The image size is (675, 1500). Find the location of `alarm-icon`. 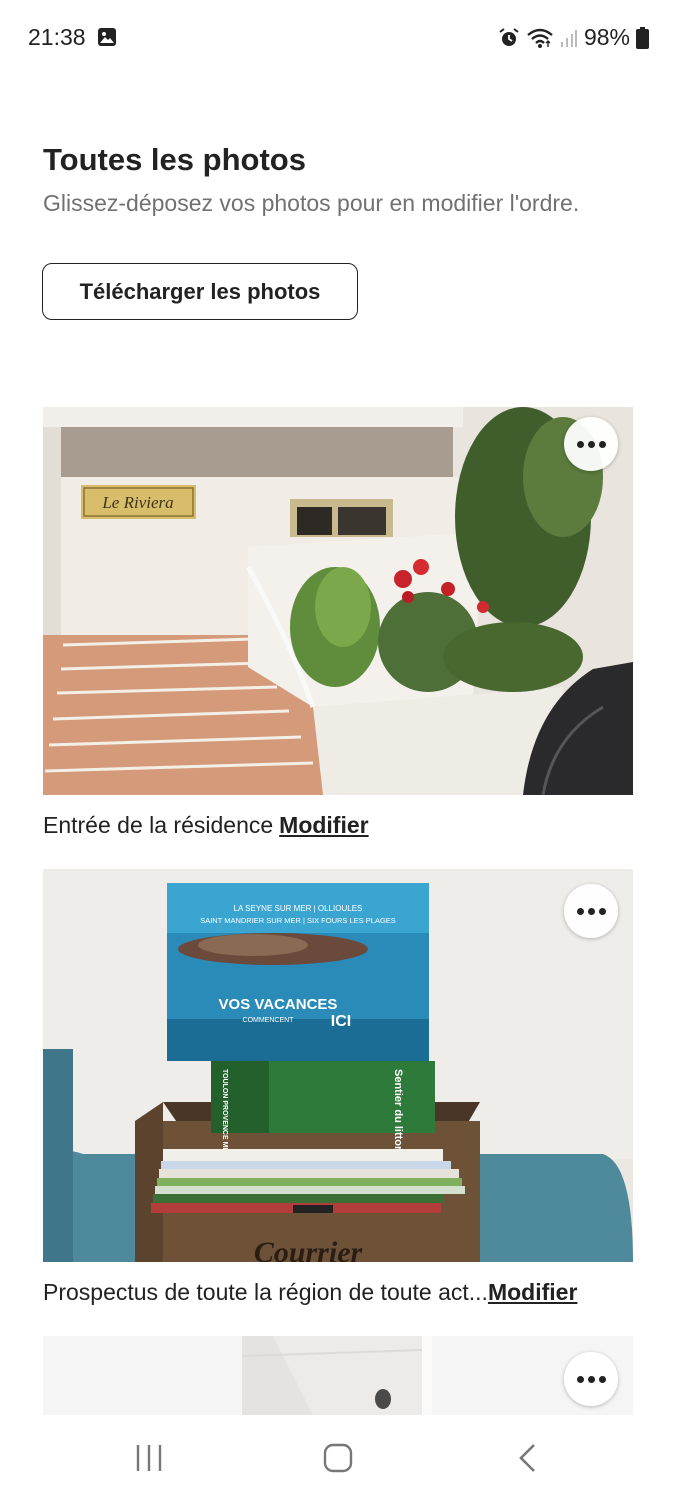

alarm-icon is located at coordinates (509, 36).